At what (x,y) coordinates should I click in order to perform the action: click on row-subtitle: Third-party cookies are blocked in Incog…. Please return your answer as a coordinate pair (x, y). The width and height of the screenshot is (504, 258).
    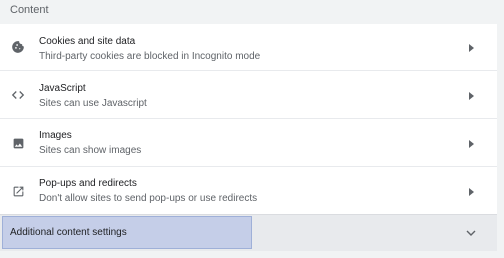
    Looking at the image, I should click on (150, 56).